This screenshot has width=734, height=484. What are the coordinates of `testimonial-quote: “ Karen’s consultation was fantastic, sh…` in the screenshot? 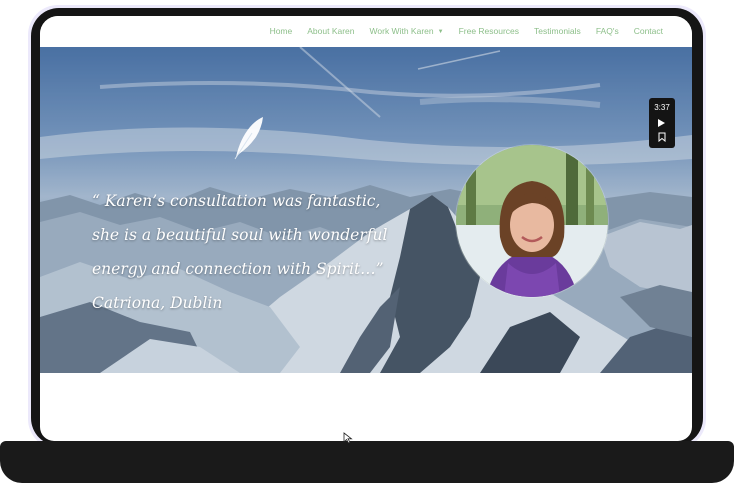 It's located at (240, 252).